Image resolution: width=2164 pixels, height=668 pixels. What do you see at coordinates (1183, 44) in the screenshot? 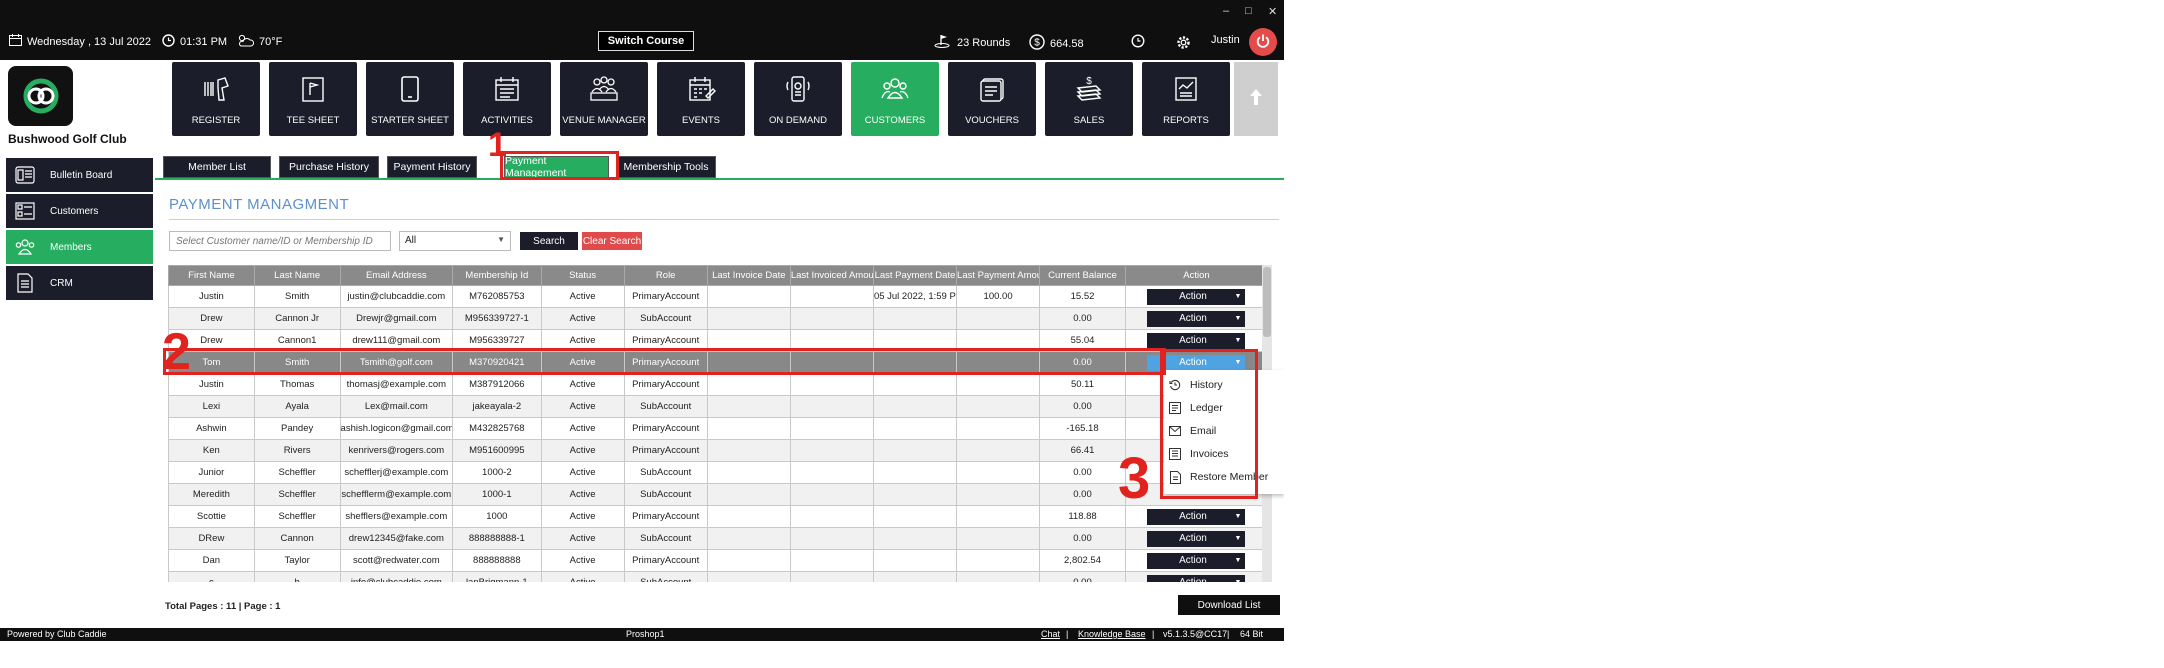
I see `settings-button` at bounding box center [1183, 44].